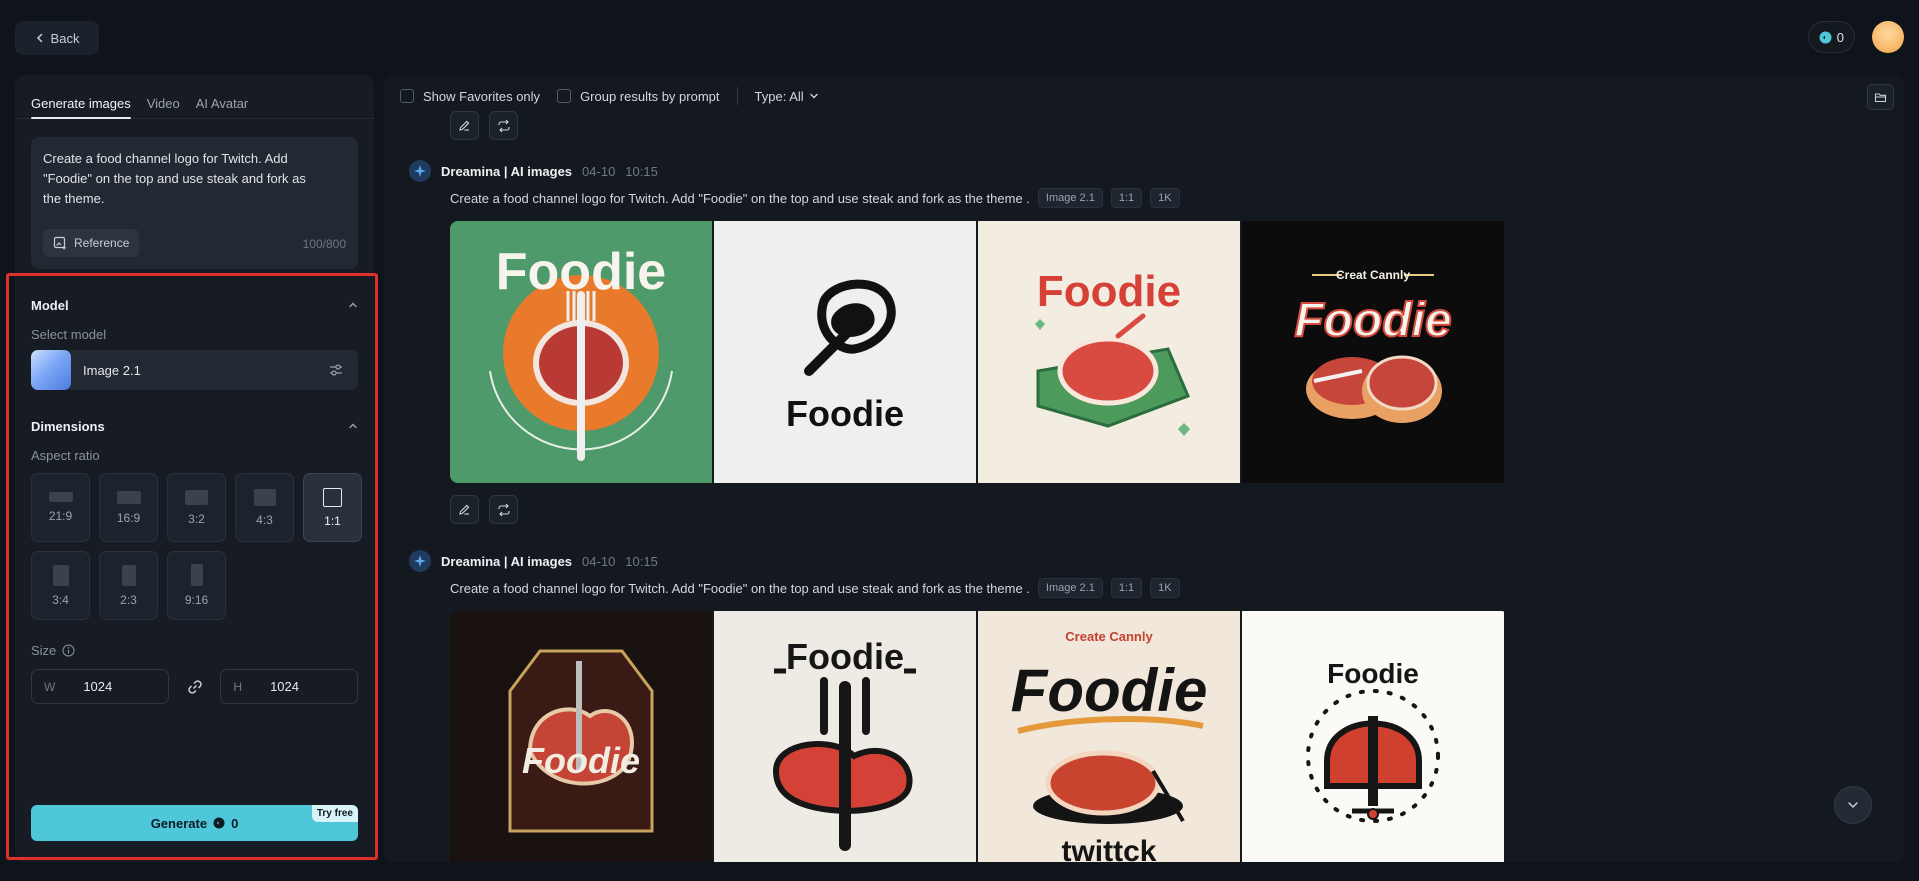 The image size is (1919, 881). I want to click on info-icon, so click(68, 650).